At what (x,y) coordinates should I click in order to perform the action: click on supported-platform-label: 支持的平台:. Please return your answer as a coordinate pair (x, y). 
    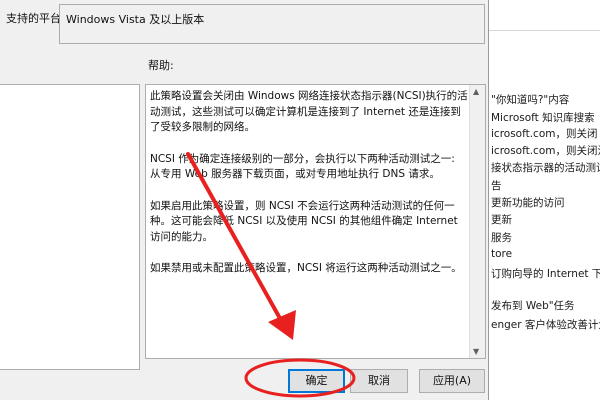
    Looking at the image, I should click on (35, 18).